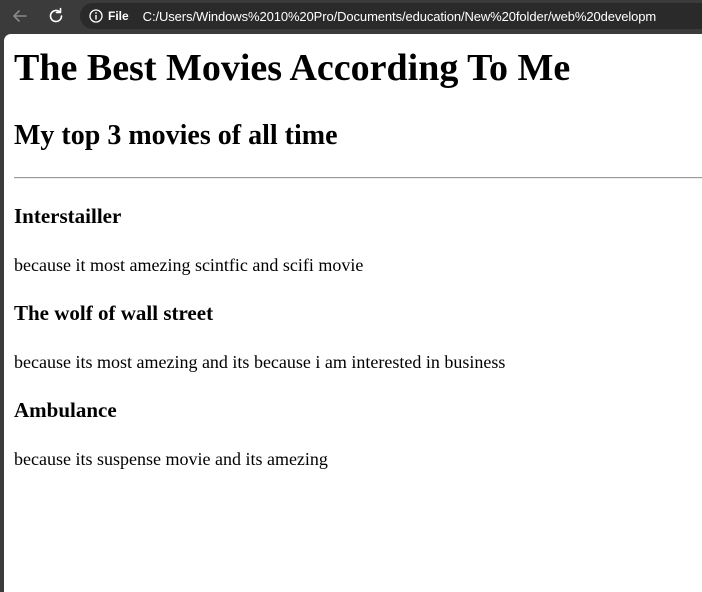 The height and width of the screenshot is (592, 702). I want to click on movie-title: Ambulance, so click(65, 410).